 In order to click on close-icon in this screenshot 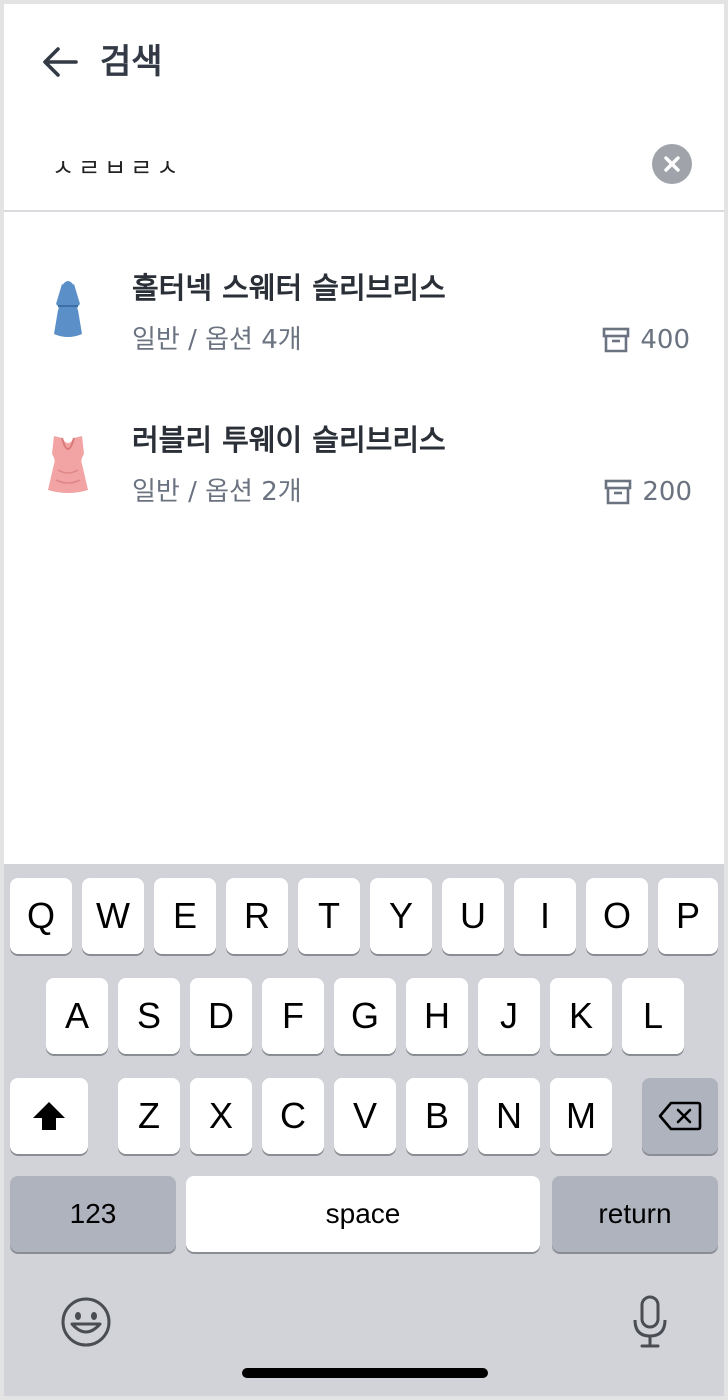, I will do `click(672, 164)`.